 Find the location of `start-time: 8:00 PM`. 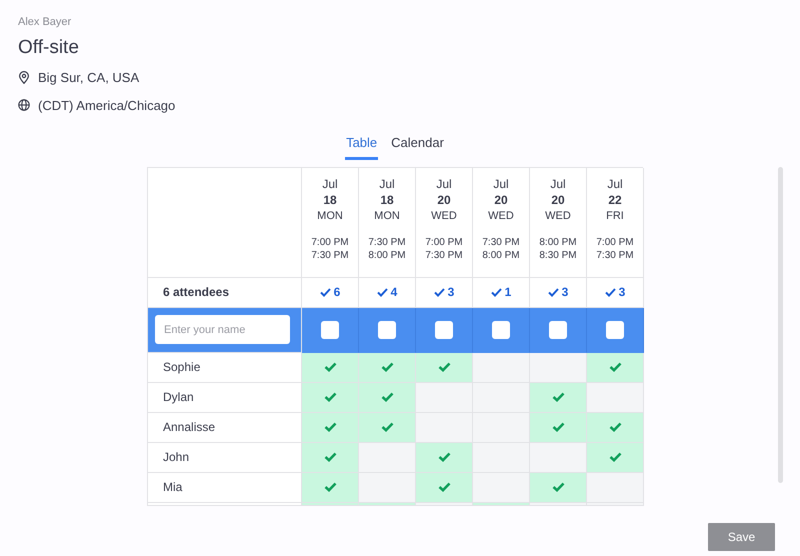

start-time: 8:00 PM is located at coordinates (558, 242).